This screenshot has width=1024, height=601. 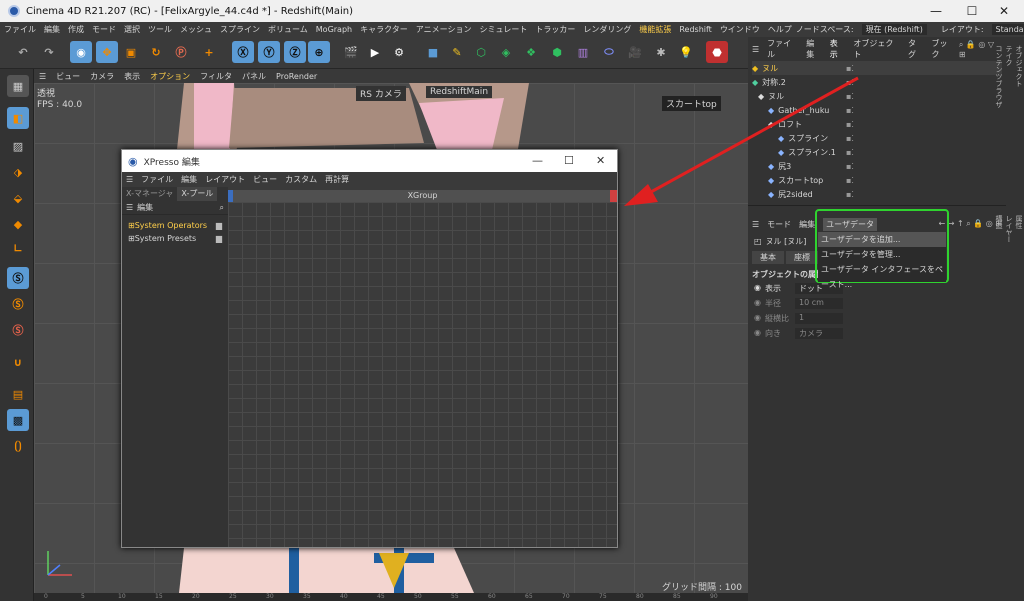 I want to click on object-row: ◆ スプライン ▪⁚, so click(x=877, y=138).